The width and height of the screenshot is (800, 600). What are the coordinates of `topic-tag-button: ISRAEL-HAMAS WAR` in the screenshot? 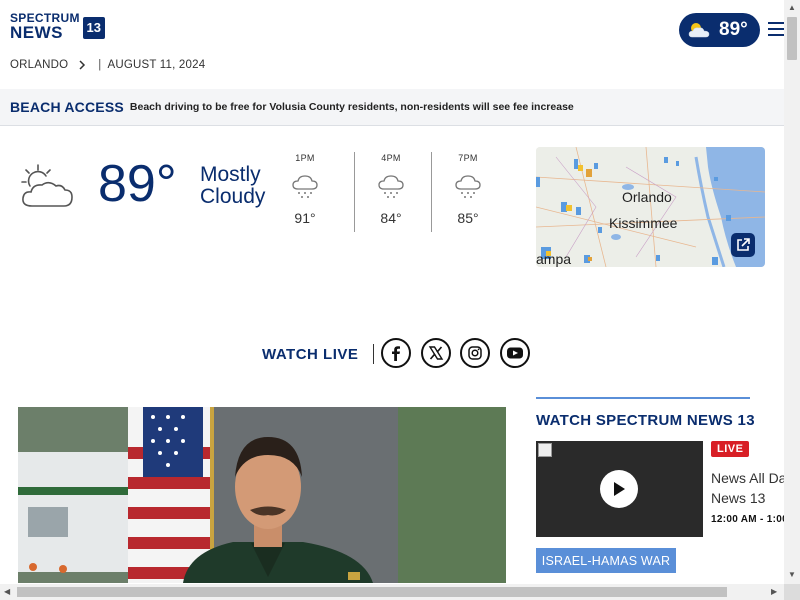 It's located at (606, 560).